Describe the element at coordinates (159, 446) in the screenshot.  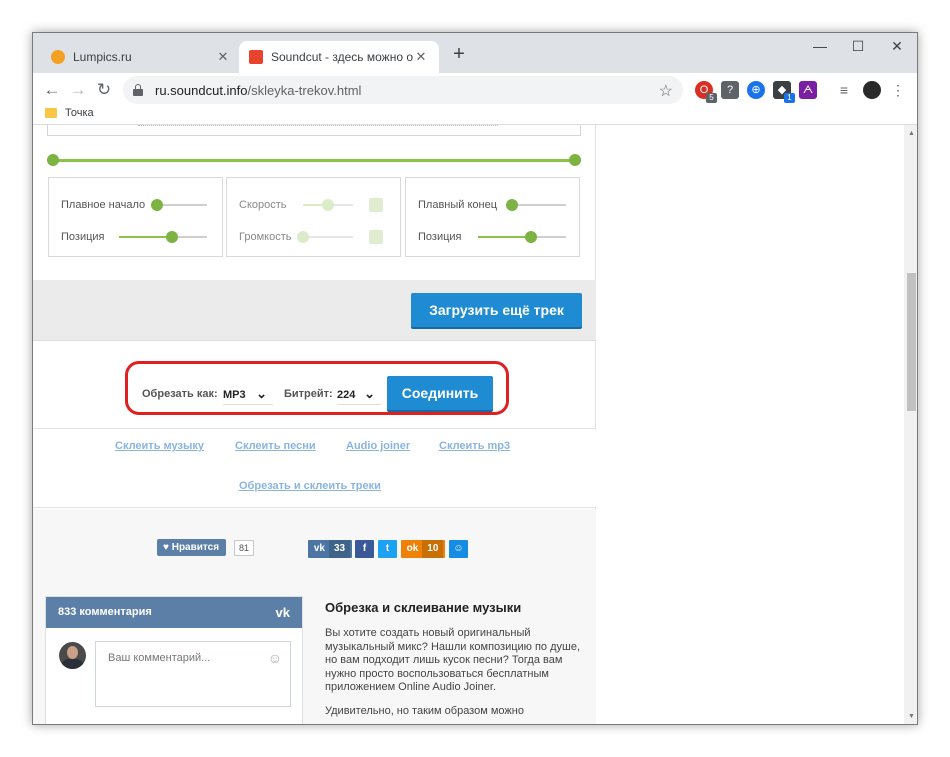
I see `link-join-music: Склеить музыку` at that location.